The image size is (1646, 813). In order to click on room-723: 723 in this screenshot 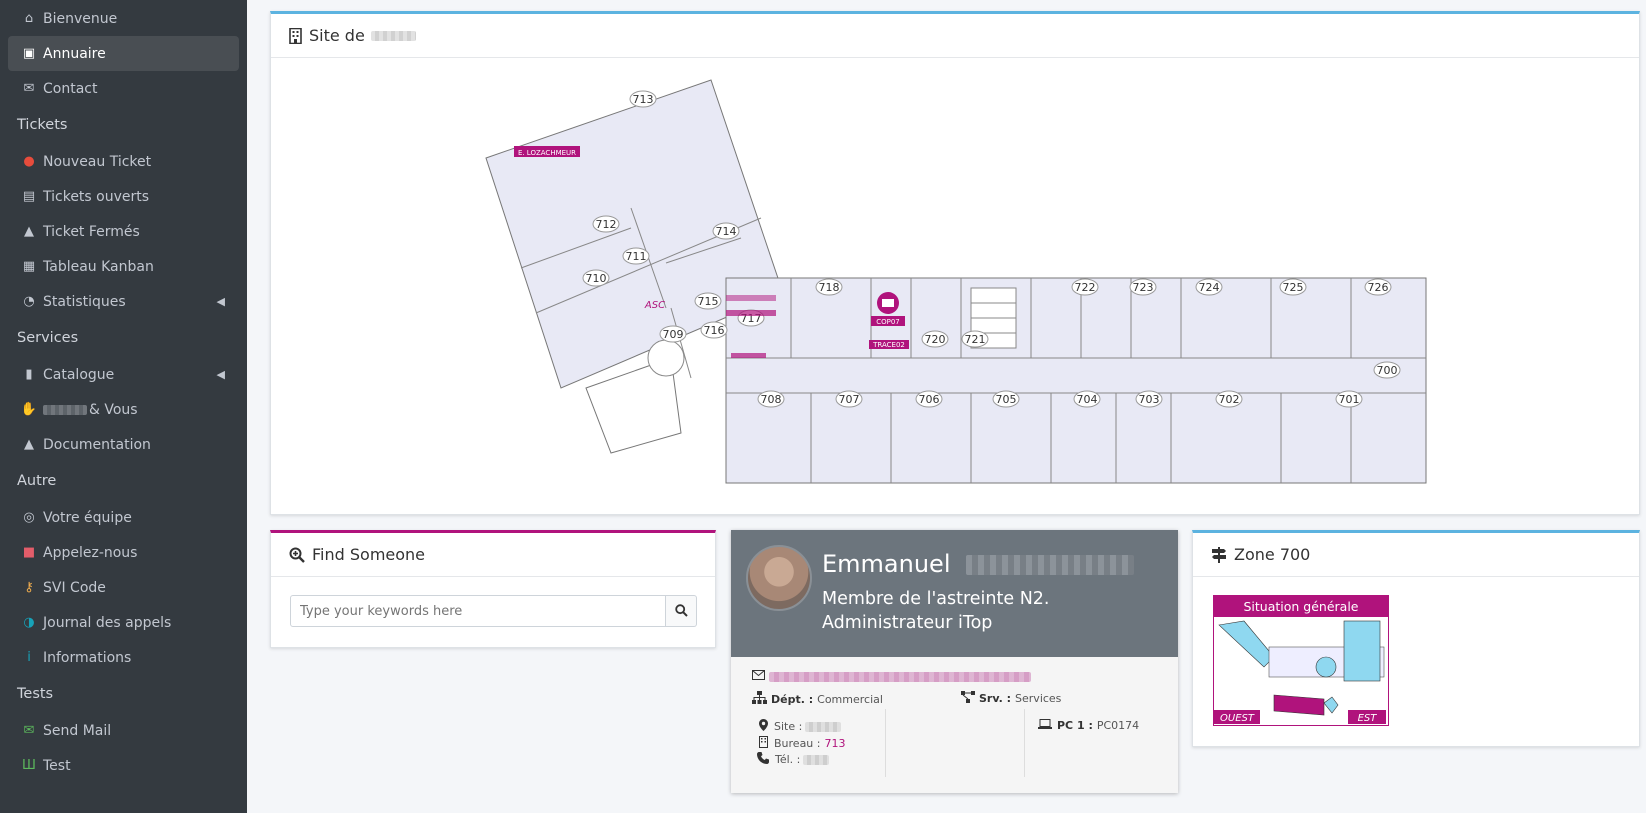, I will do `click(1143, 287)`.